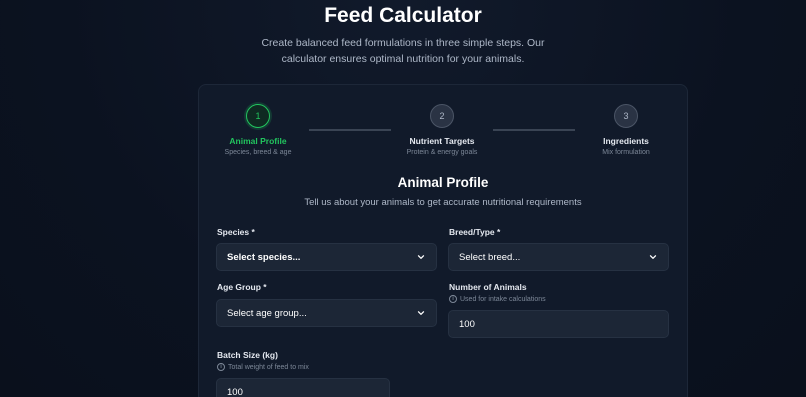  Describe the element at coordinates (236, 232) in the screenshot. I see `species-label: Species *` at that location.